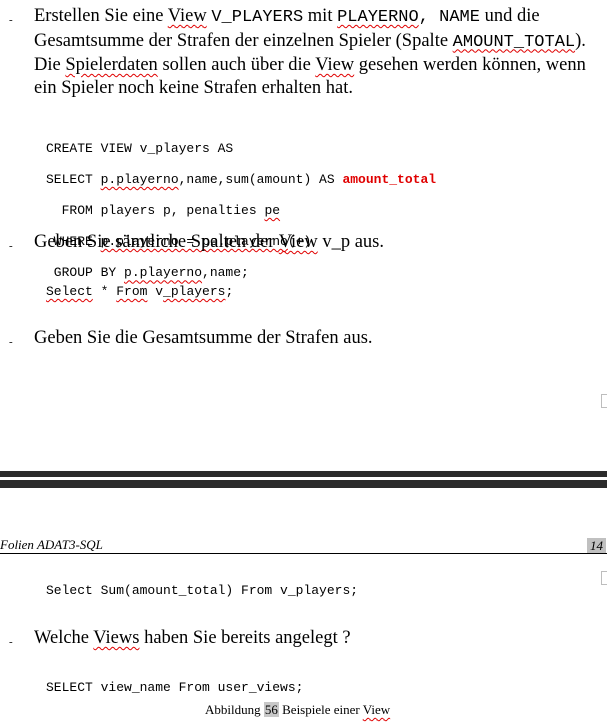 The height and width of the screenshot is (724, 607). What do you see at coordinates (245, 638) in the screenshot?
I see `task4-text-b: haben Sie bereits angelegt ?` at bounding box center [245, 638].